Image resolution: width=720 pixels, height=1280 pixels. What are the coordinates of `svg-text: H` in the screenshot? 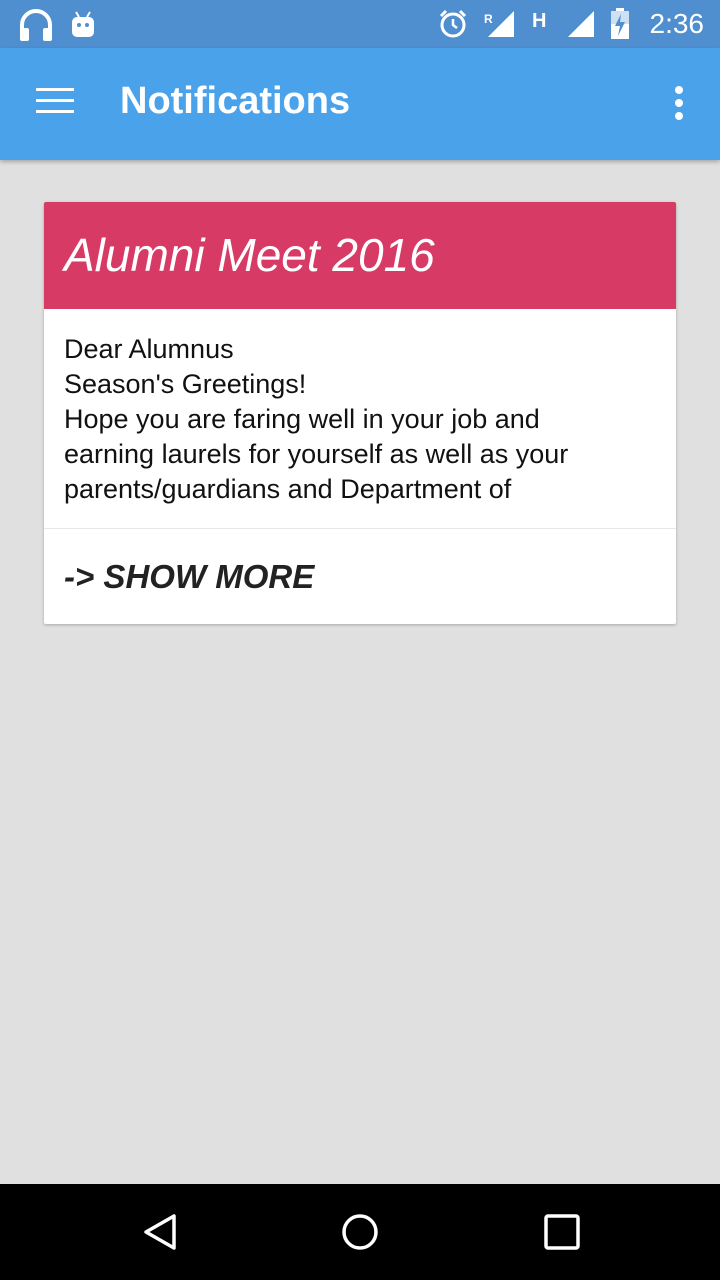 It's located at (539, 21).